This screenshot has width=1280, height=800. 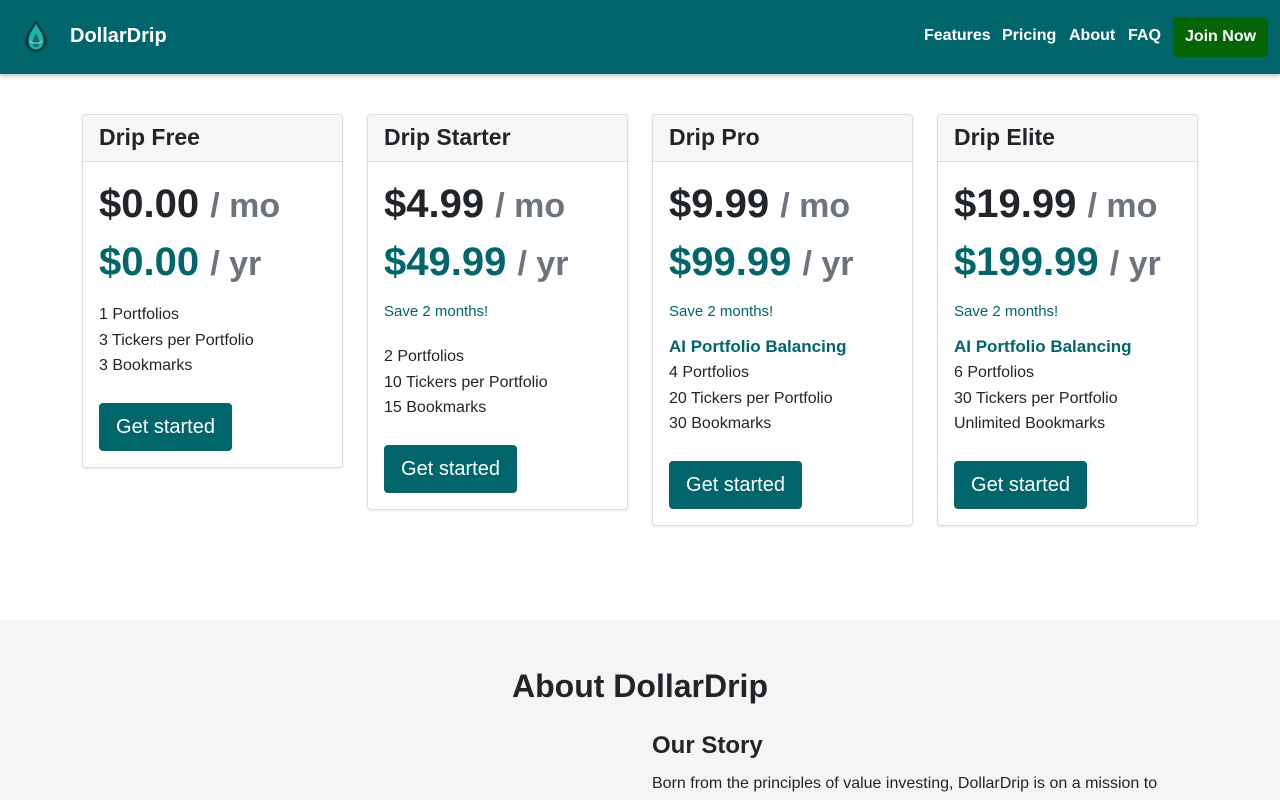 I want to click on monthly-price-value: $0.00, so click(x=149, y=204).